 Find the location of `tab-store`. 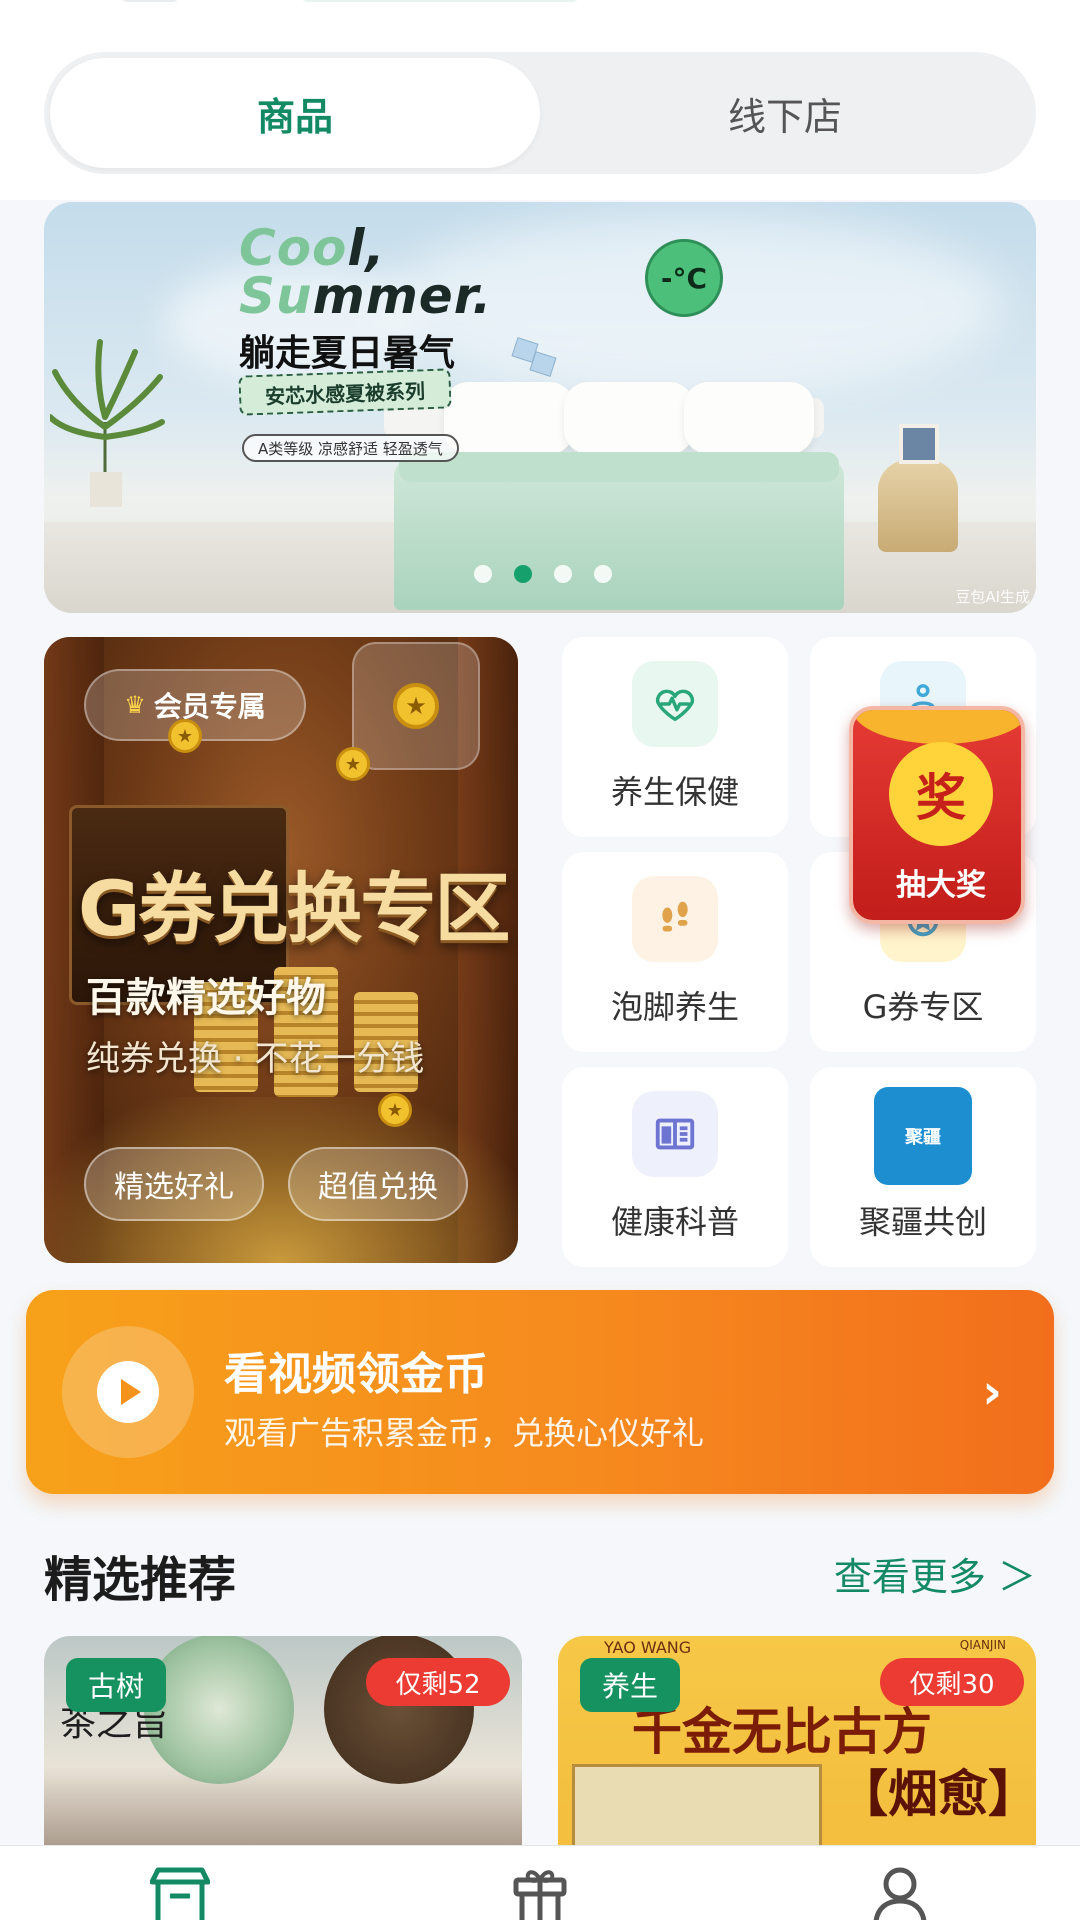

tab-store is located at coordinates (180, 1883).